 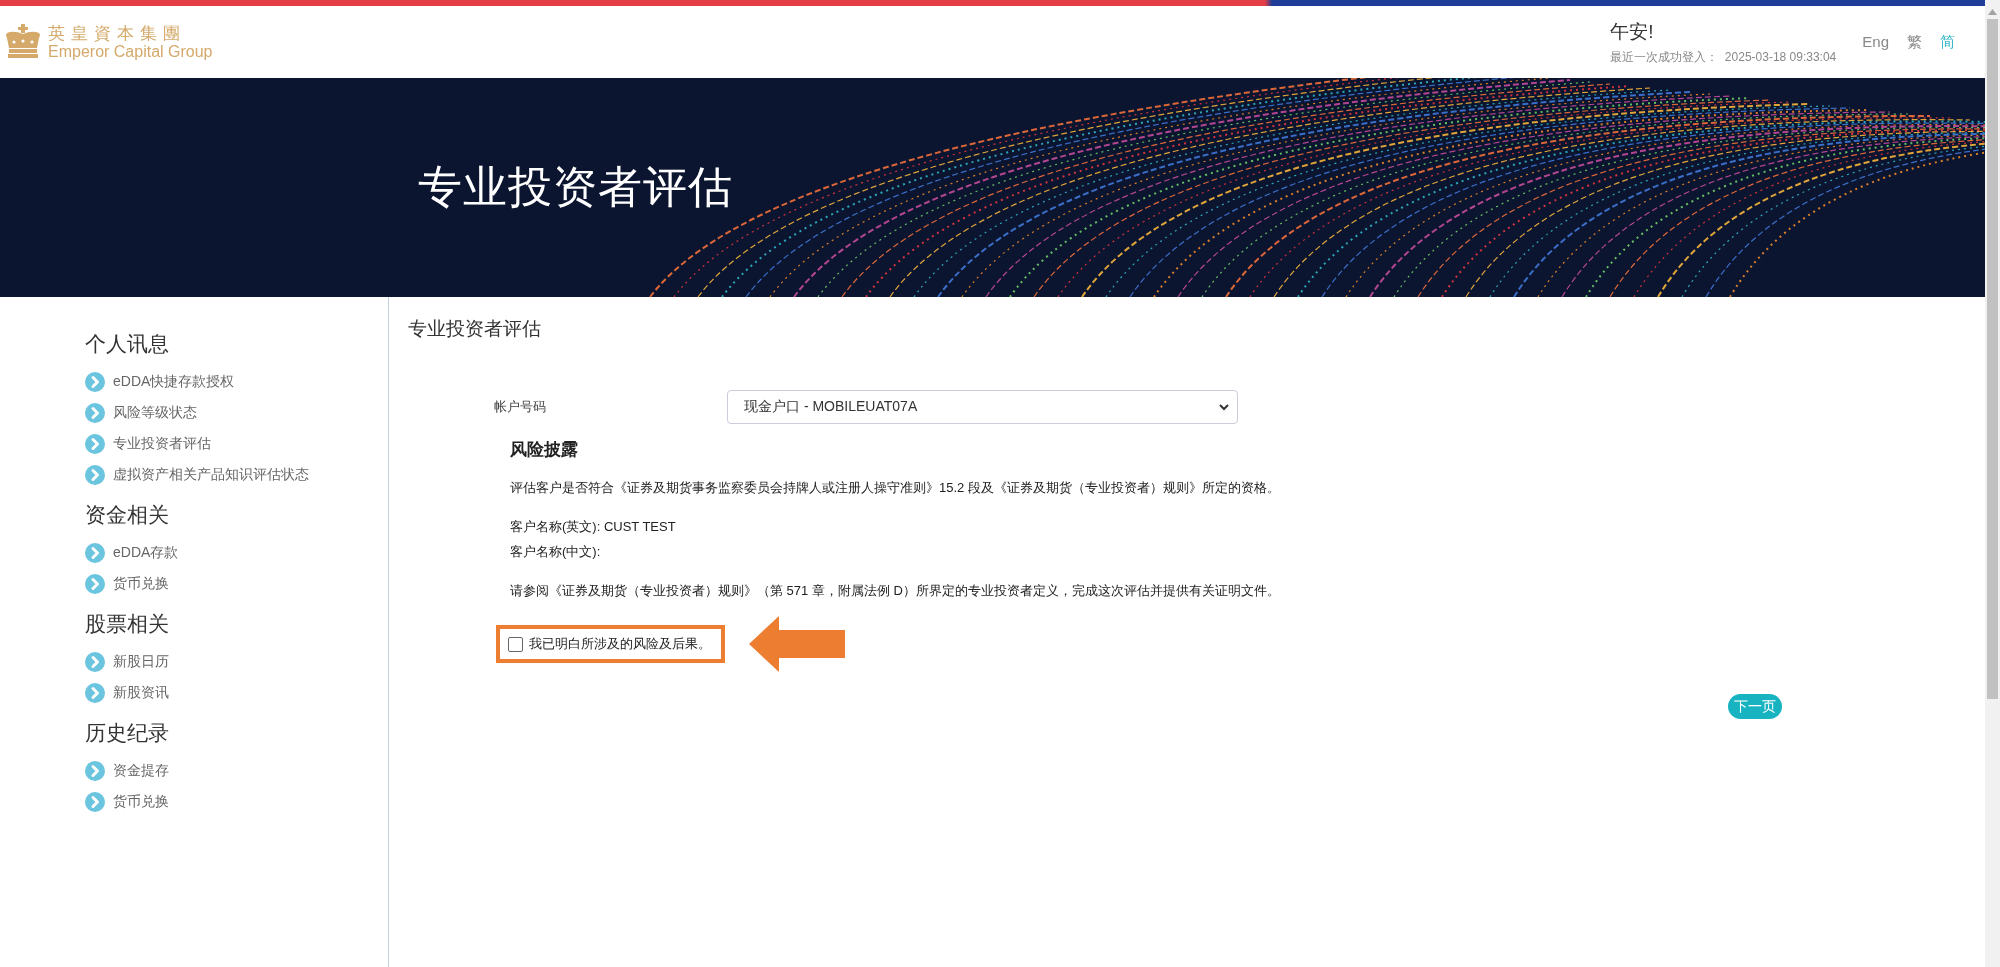 I want to click on banner-title: 专业投资者评估, so click(x=575, y=187).